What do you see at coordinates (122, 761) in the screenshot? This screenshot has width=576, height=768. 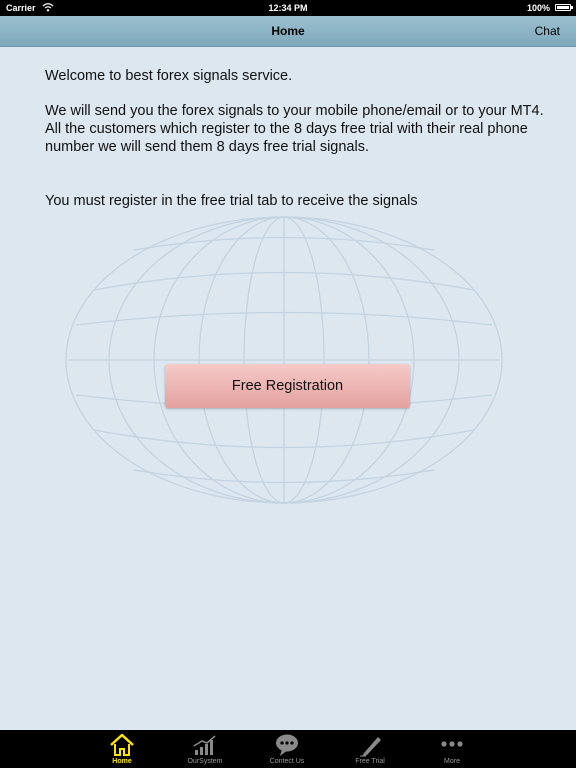 I see `tab-home-label: Home` at bounding box center [122, 761].